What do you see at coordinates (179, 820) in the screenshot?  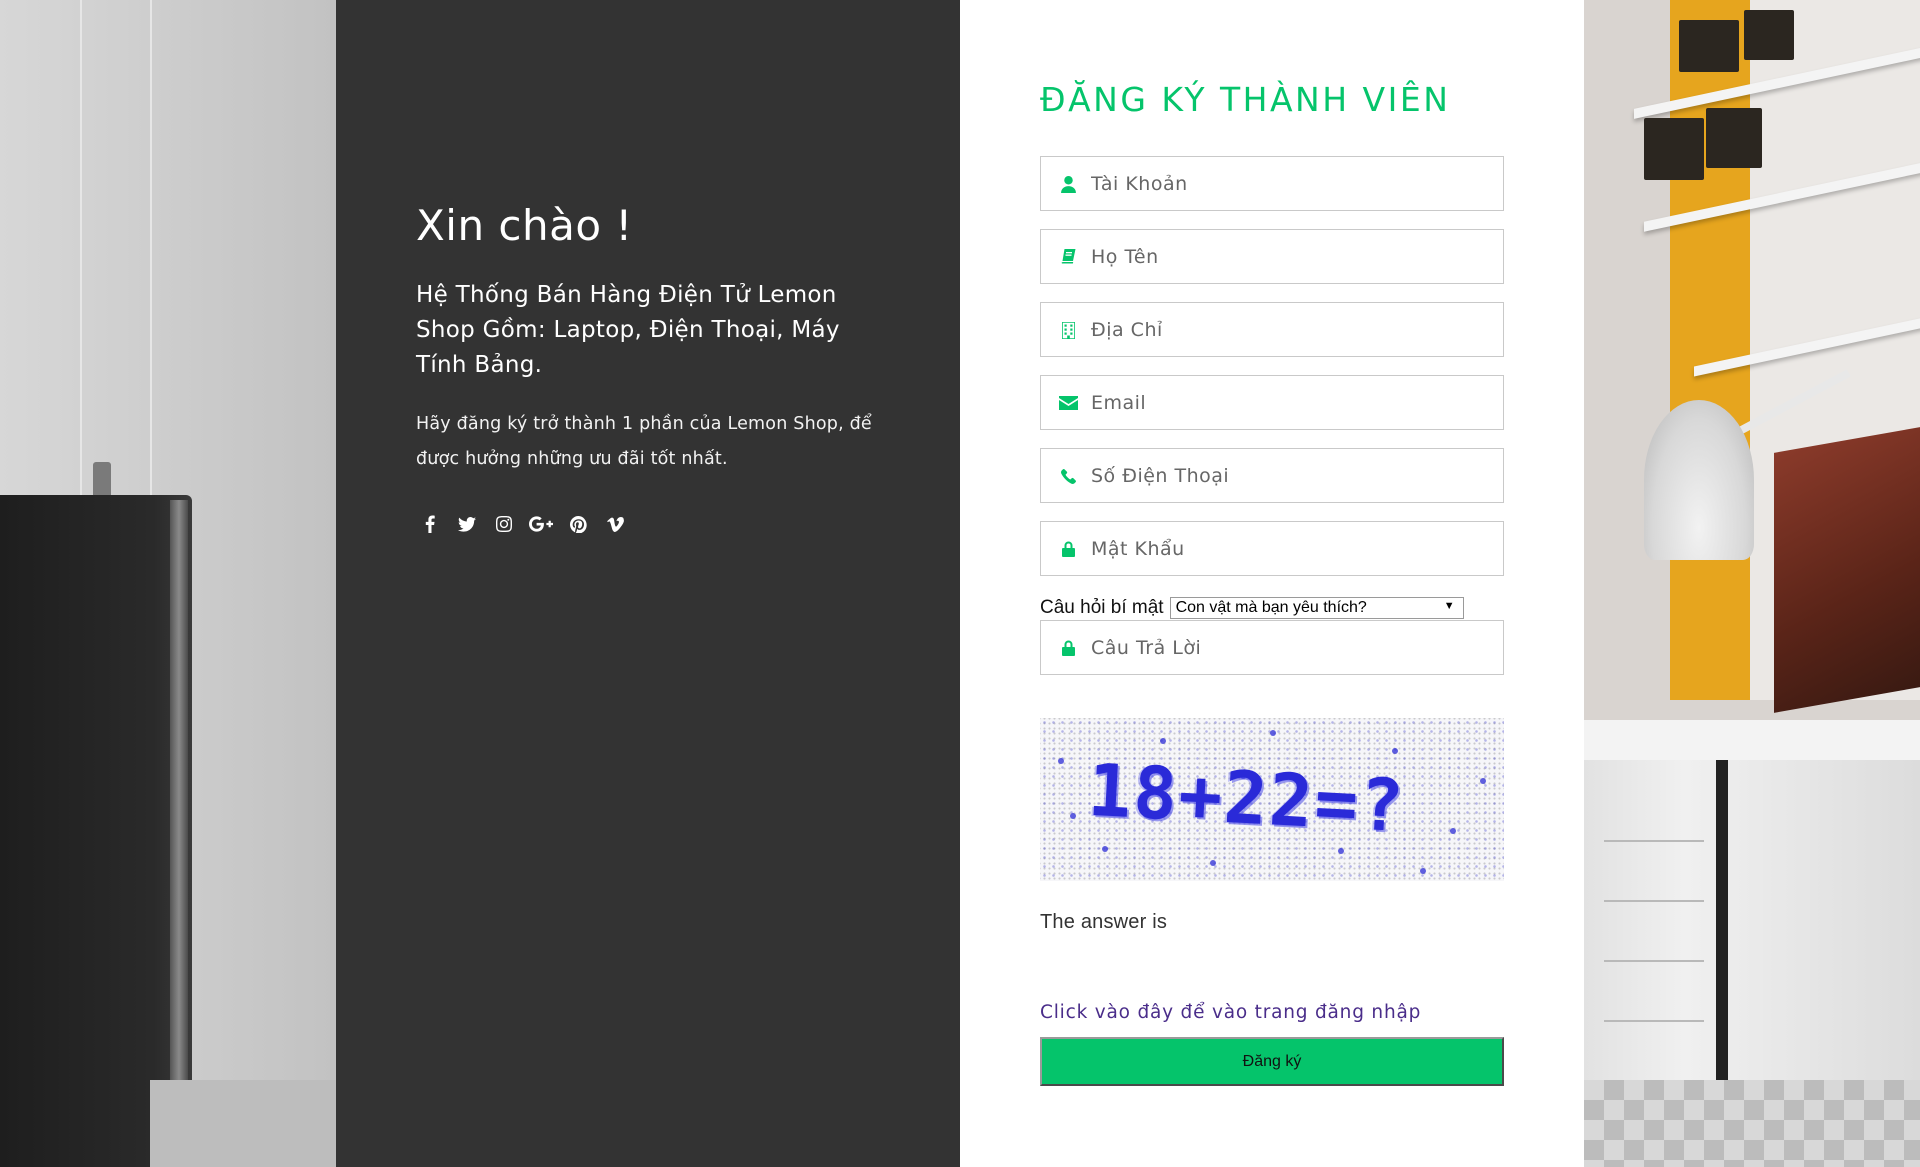 I see `monitor-edge` at bounding box center [179, 820].